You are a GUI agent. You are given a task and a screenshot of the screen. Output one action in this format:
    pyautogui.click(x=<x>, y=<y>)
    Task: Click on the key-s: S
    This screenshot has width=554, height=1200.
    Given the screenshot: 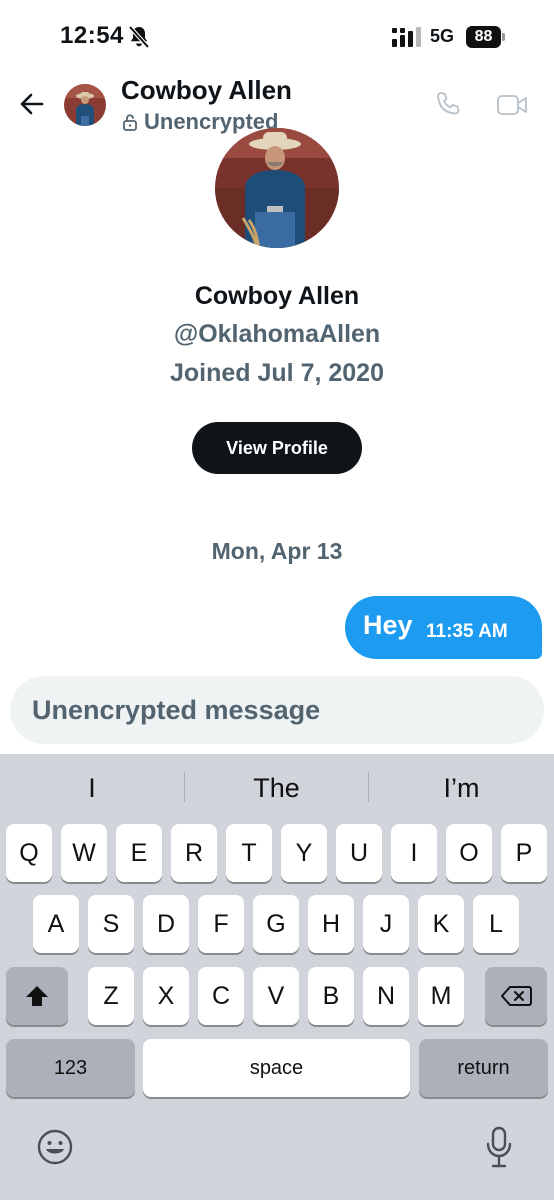 What is the action you would take?
    pyautogui.click(x=111, y=924)
    